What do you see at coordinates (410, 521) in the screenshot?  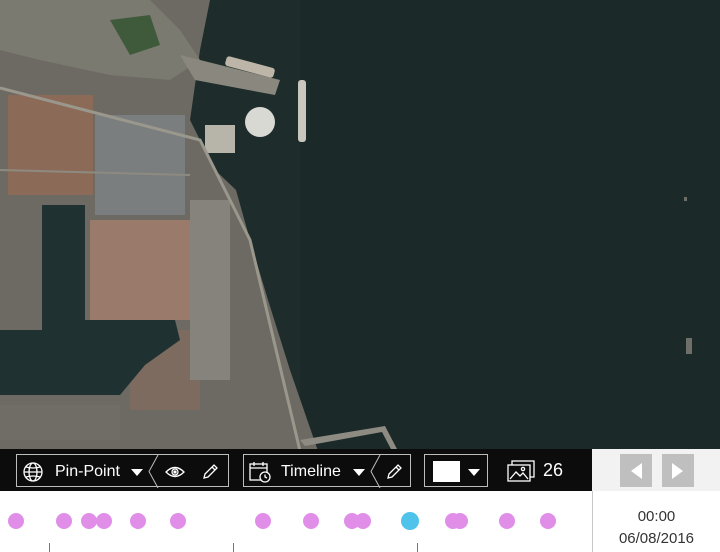 I see `timeline-event-dot-active` at bounding box center [410, 521].